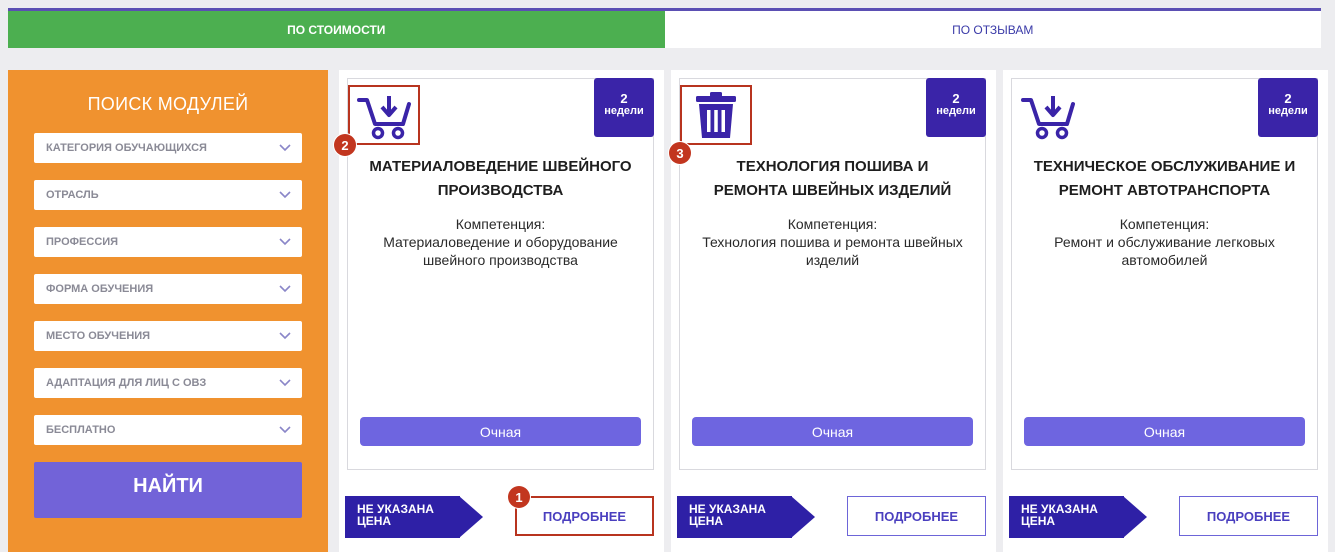  Describe the element at coordinates (992, 29) in the screenshot. I see `tab-by-reviews: ПО ОТЗЫВАМ` at that location.